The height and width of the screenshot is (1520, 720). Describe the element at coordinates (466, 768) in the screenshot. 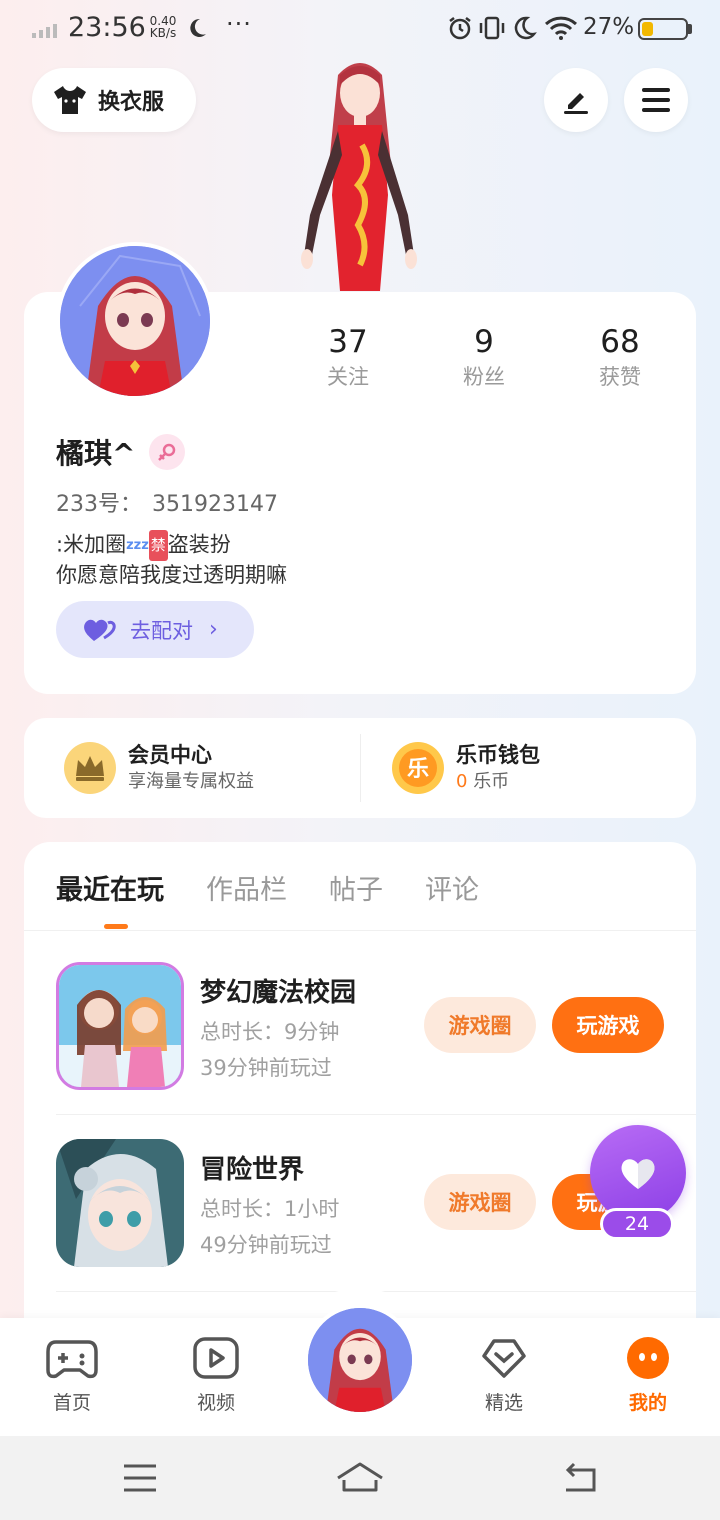

I see `coin-wallet: 乐 乐币钱包 0 乐币` at that location.